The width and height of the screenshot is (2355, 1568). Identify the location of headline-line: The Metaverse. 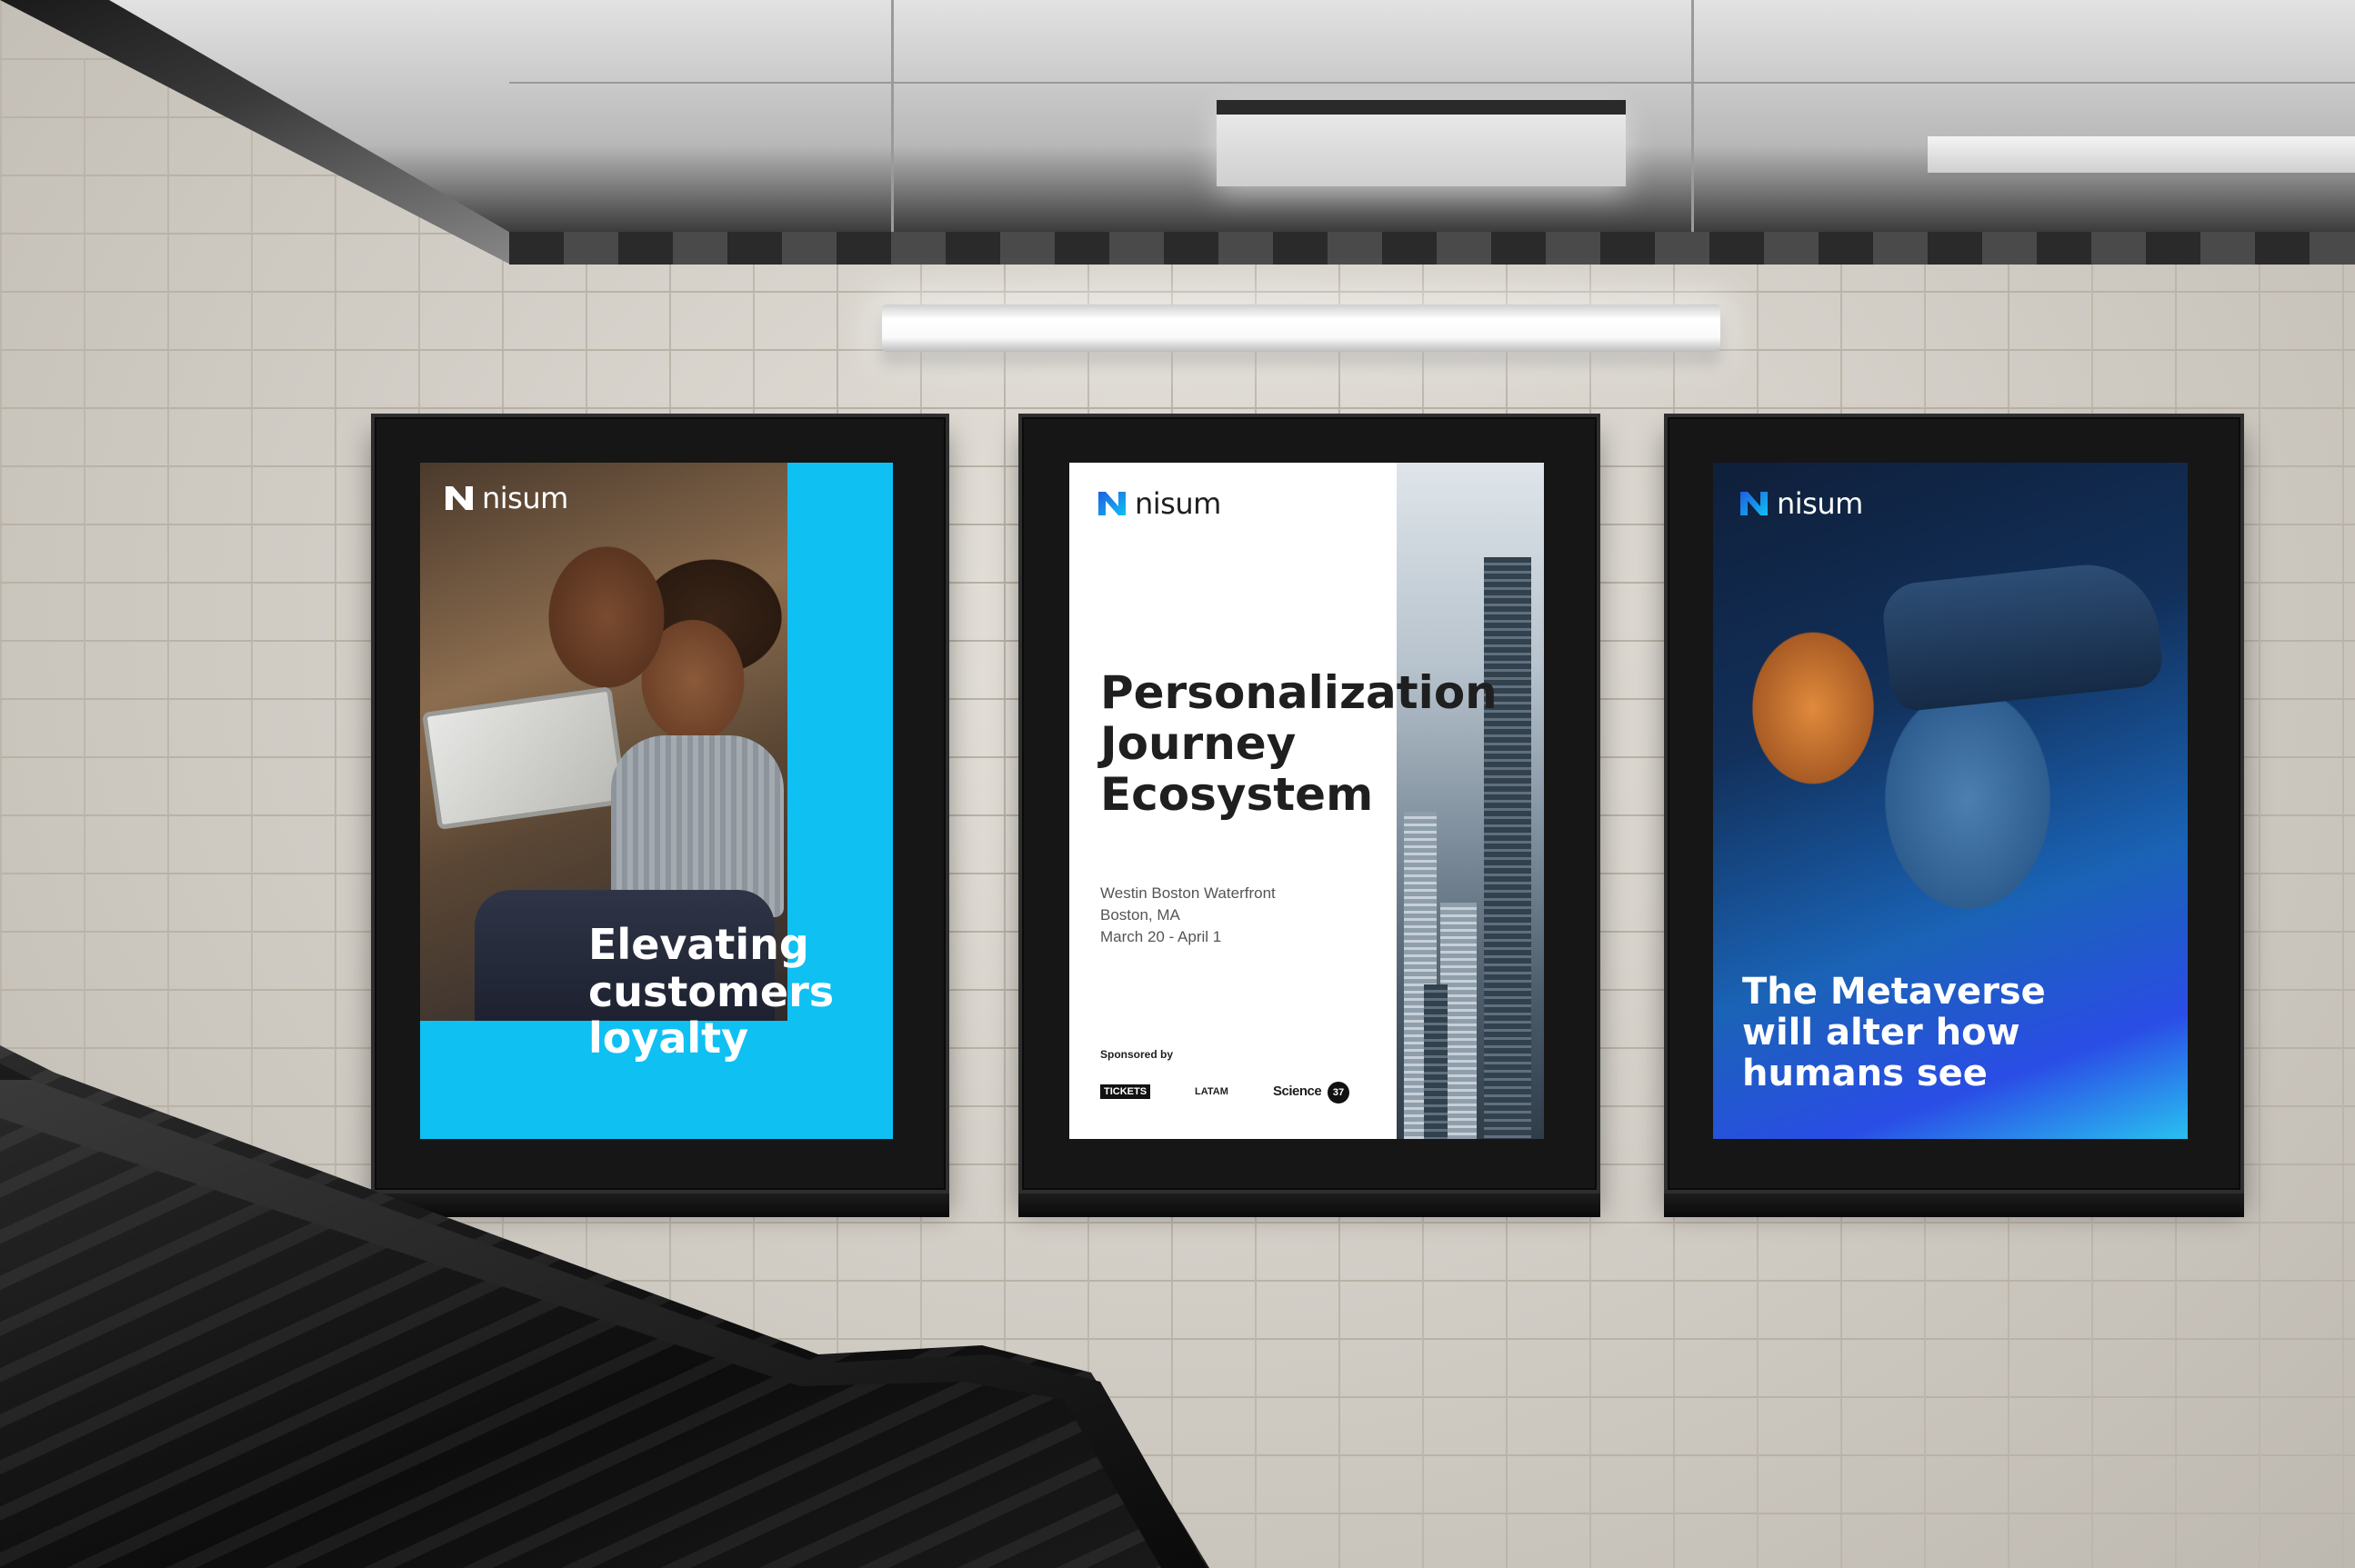
(1894, 992).